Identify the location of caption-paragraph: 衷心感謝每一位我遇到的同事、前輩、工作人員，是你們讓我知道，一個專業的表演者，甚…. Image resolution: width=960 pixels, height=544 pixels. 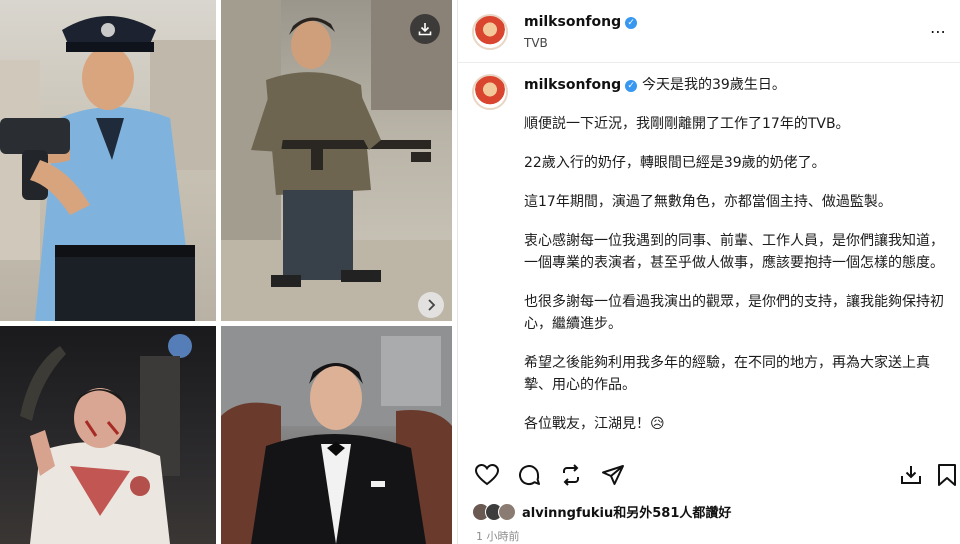
(734, 252).